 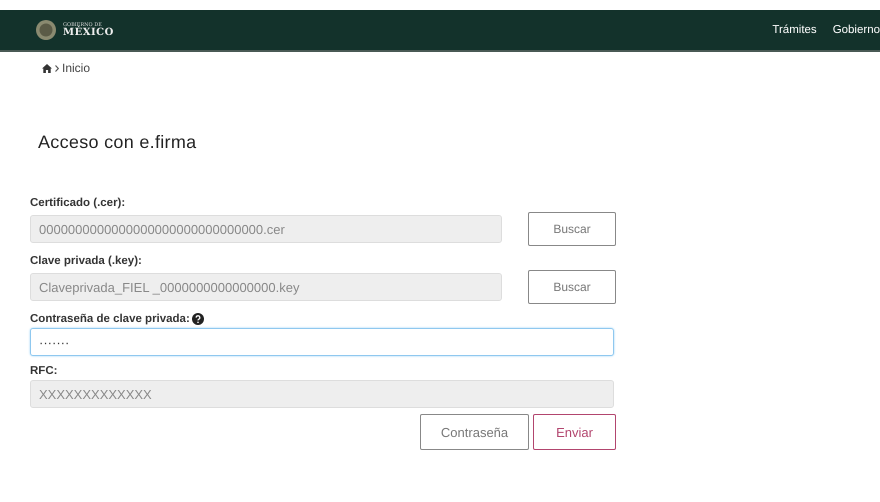 I want to click on breadcrumb-link: Inicio, so click(x=76, y=68).